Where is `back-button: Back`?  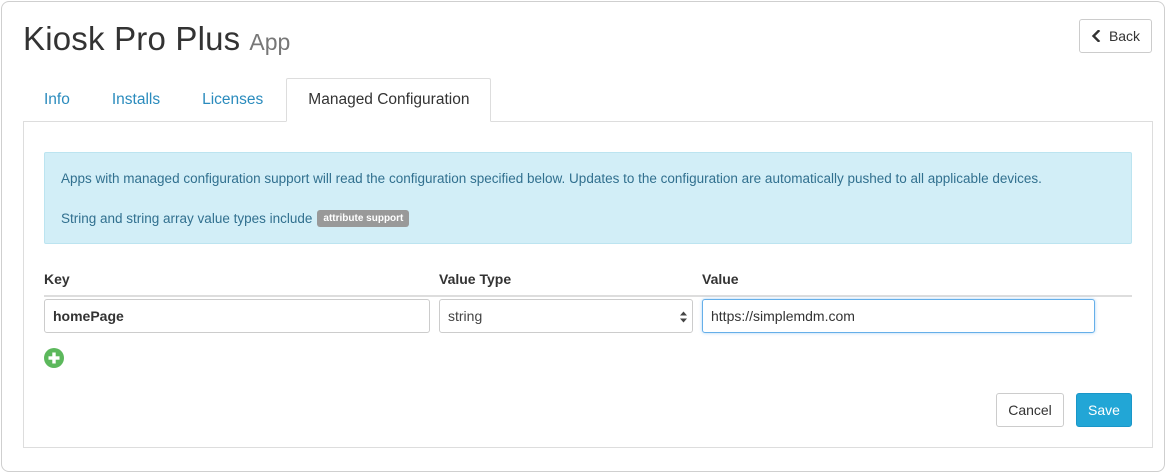 back-button: Back is located at coordinates (1115, 36).